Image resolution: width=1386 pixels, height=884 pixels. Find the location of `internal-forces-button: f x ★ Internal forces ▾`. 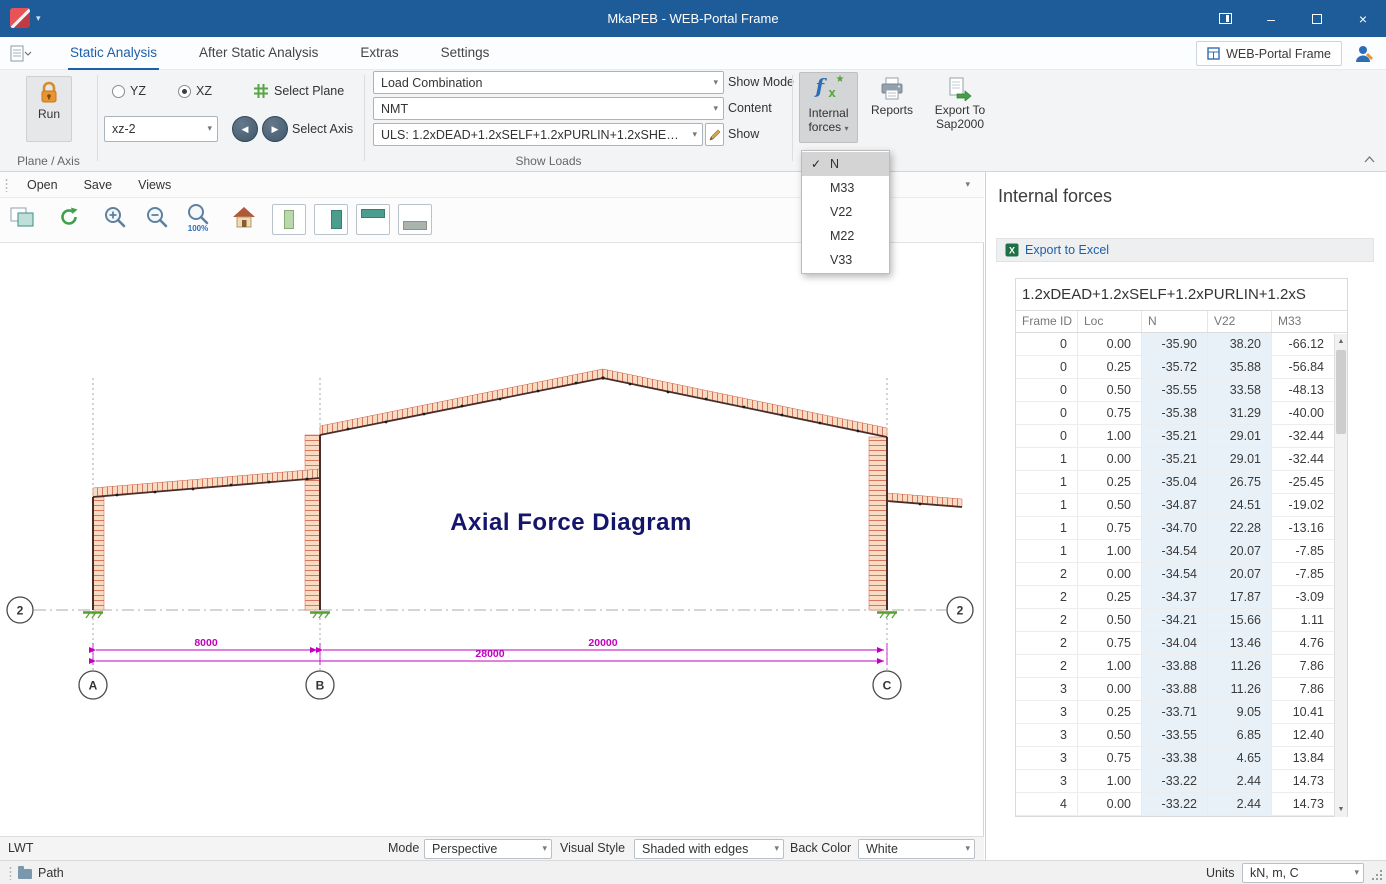

internal-forces-button: f x ★ Internal forces ▾ is located at coordinates (828, 107).